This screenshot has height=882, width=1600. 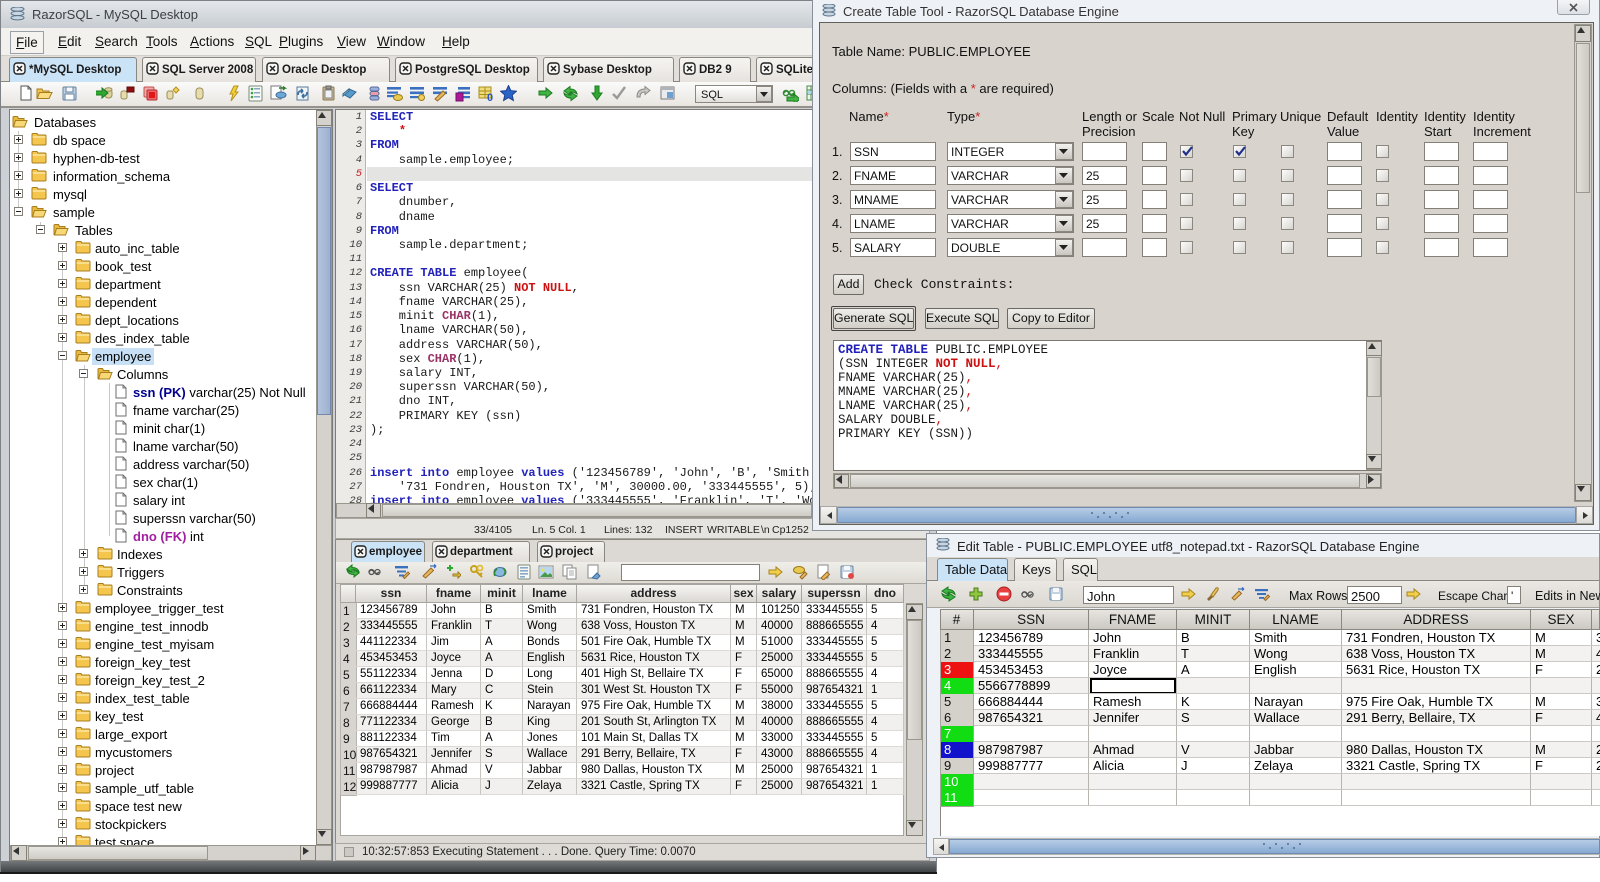 I want to click on svg-text: 0, so click(x=490, y=97).